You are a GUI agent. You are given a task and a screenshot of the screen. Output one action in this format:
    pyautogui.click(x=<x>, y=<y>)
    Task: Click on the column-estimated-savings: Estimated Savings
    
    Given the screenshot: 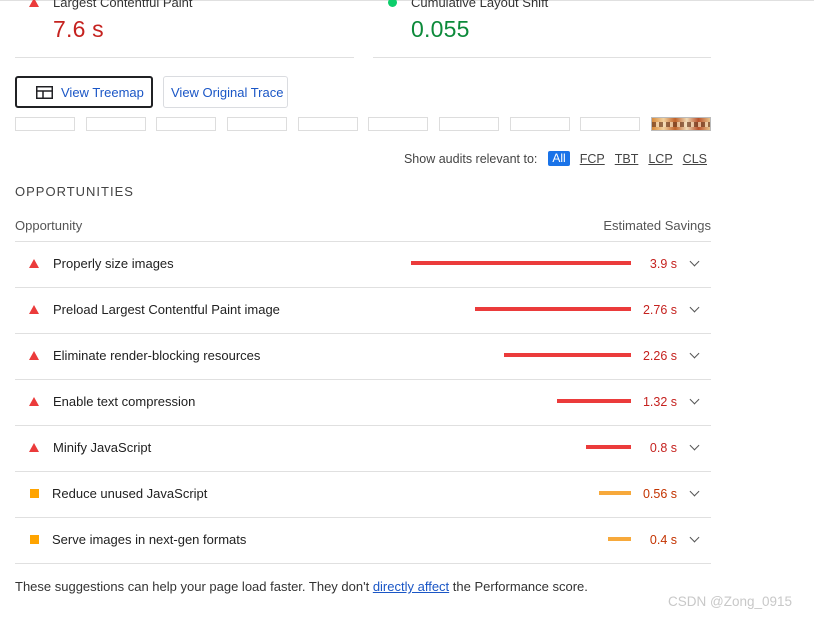 What is the action you would take?
    pyautogui.click(x=657, y=225)
    